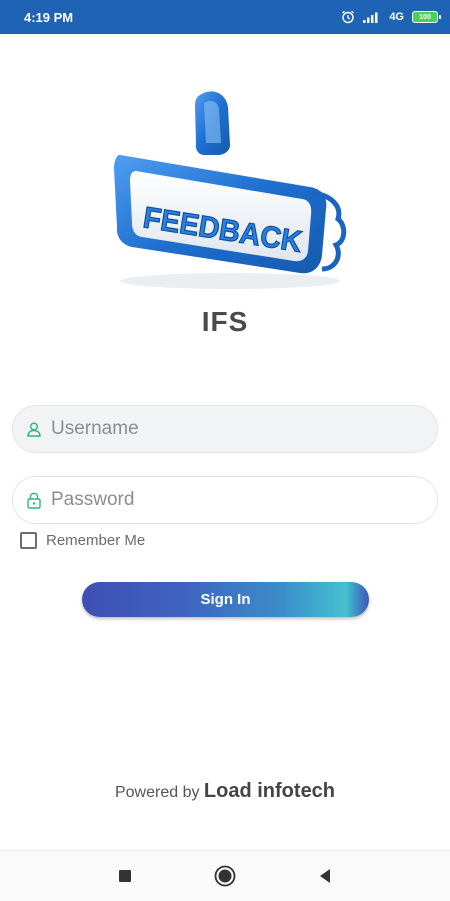 This screenshot has height=901, width=450. Describe the element at coordinates (231, 429) in the screenshot. I see `username-input` at that location.